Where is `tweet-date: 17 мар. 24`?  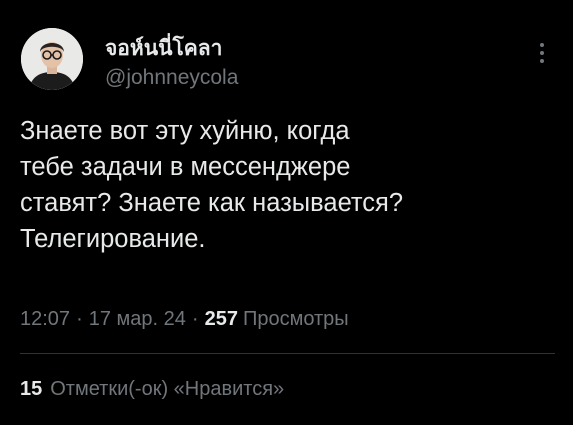 tweet-date: 17 мар. 24 is located at coordinates (137, 319).